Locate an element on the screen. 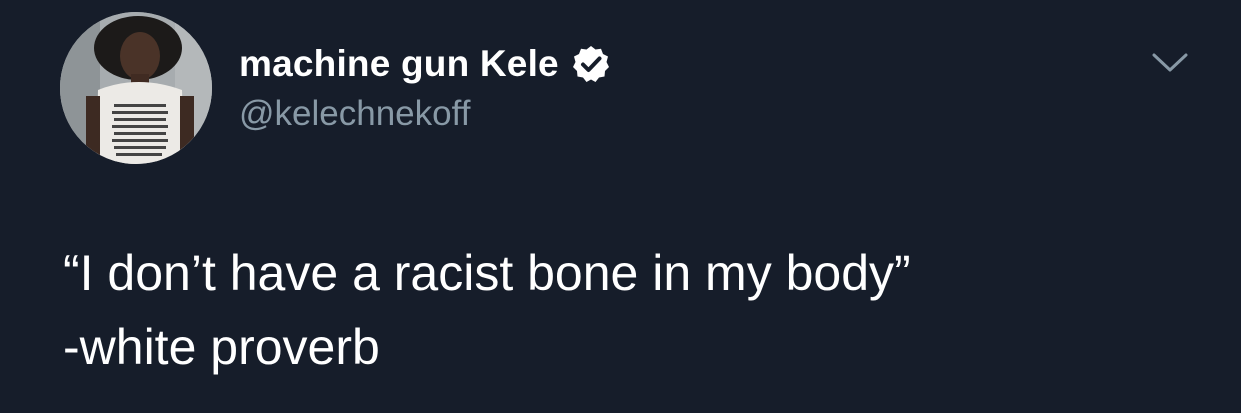 The image size is (1241, 413). avatar-photo is located at coordinates (136, 88).